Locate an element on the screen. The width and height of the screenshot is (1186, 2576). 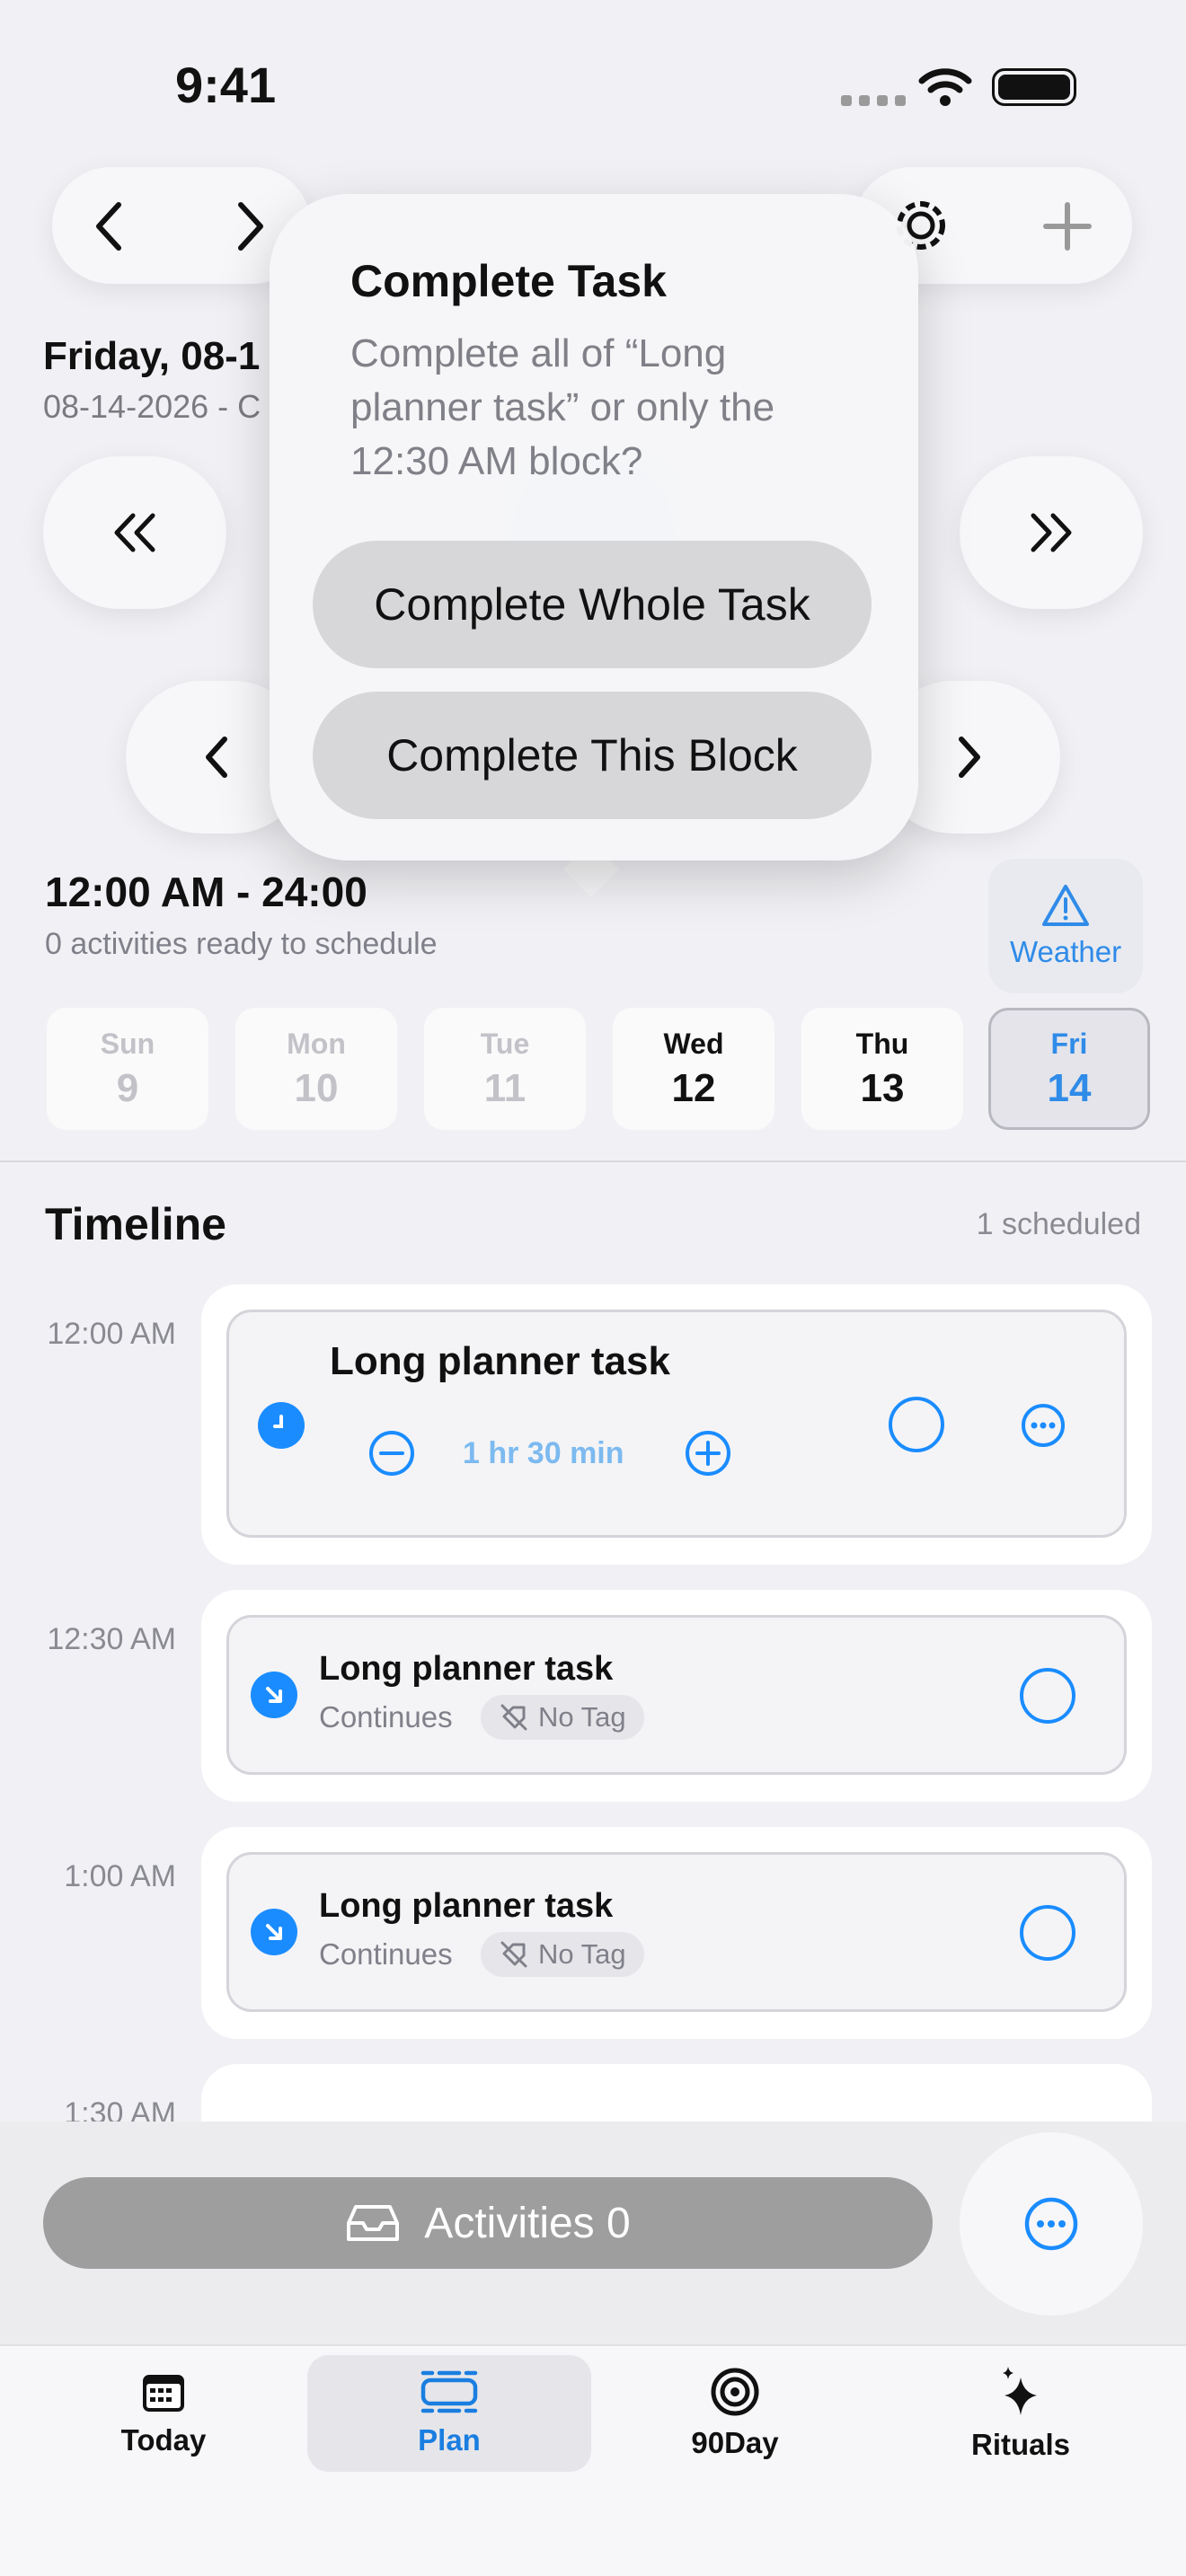
day-name: Wed is located at coordinates (693, 1043).